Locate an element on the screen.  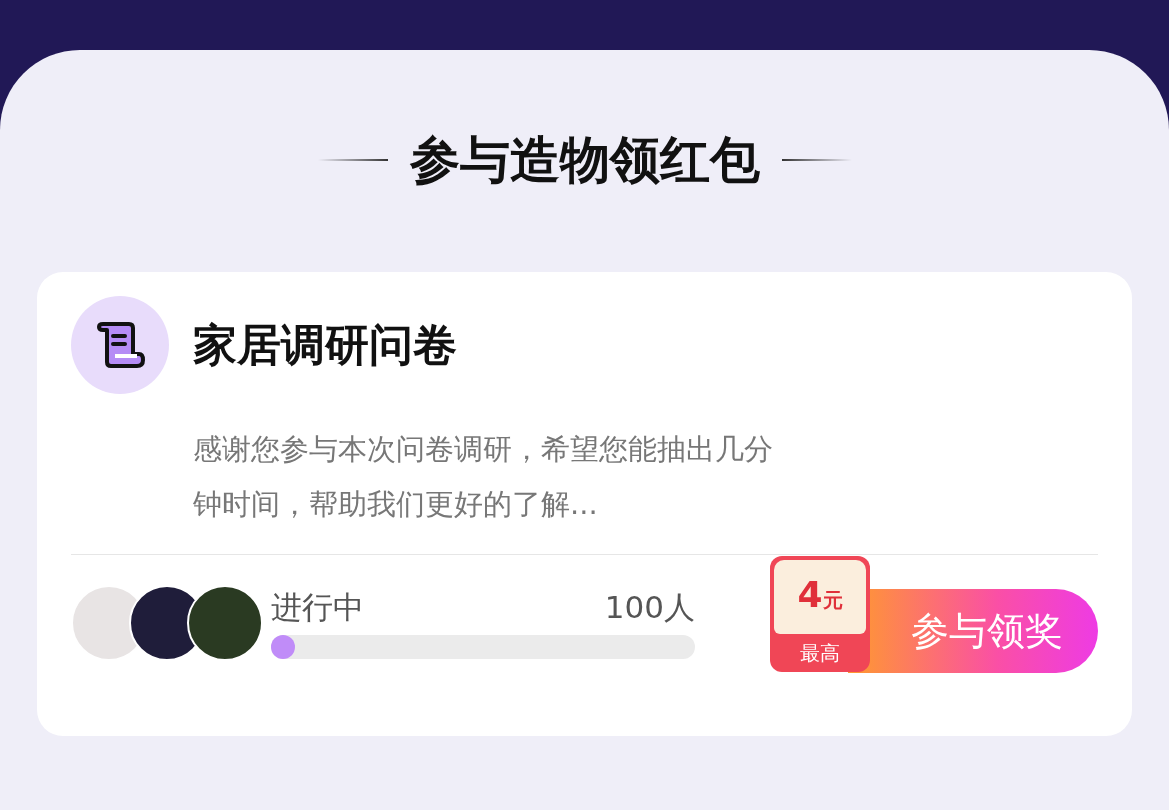
reward-amount: 4 is located at coordinates (810, 594).